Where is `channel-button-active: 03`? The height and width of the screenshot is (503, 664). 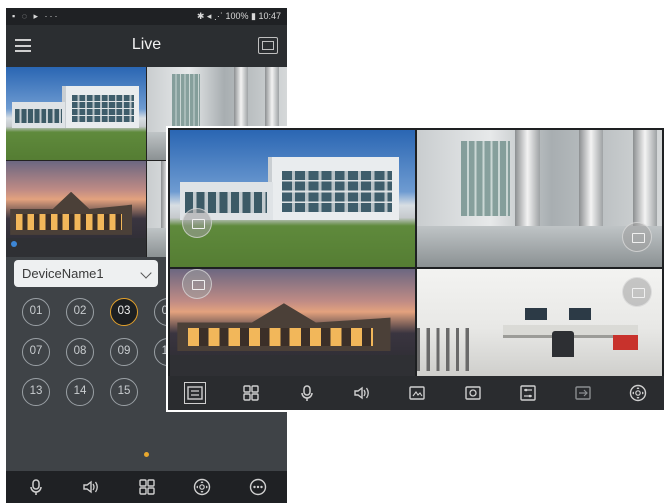
channel-button-active: 03 is located at coordinates (124, 312).